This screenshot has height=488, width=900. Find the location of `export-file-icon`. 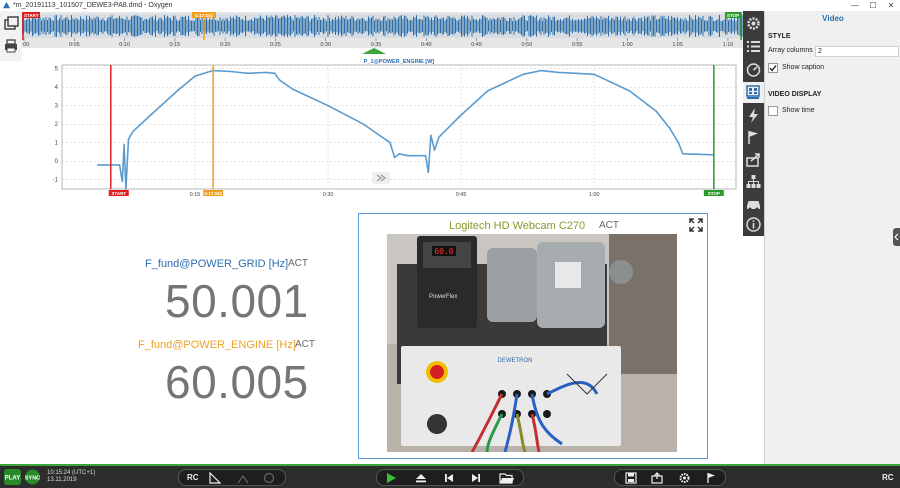

export-file-icon is located at coordinates (657, 478).